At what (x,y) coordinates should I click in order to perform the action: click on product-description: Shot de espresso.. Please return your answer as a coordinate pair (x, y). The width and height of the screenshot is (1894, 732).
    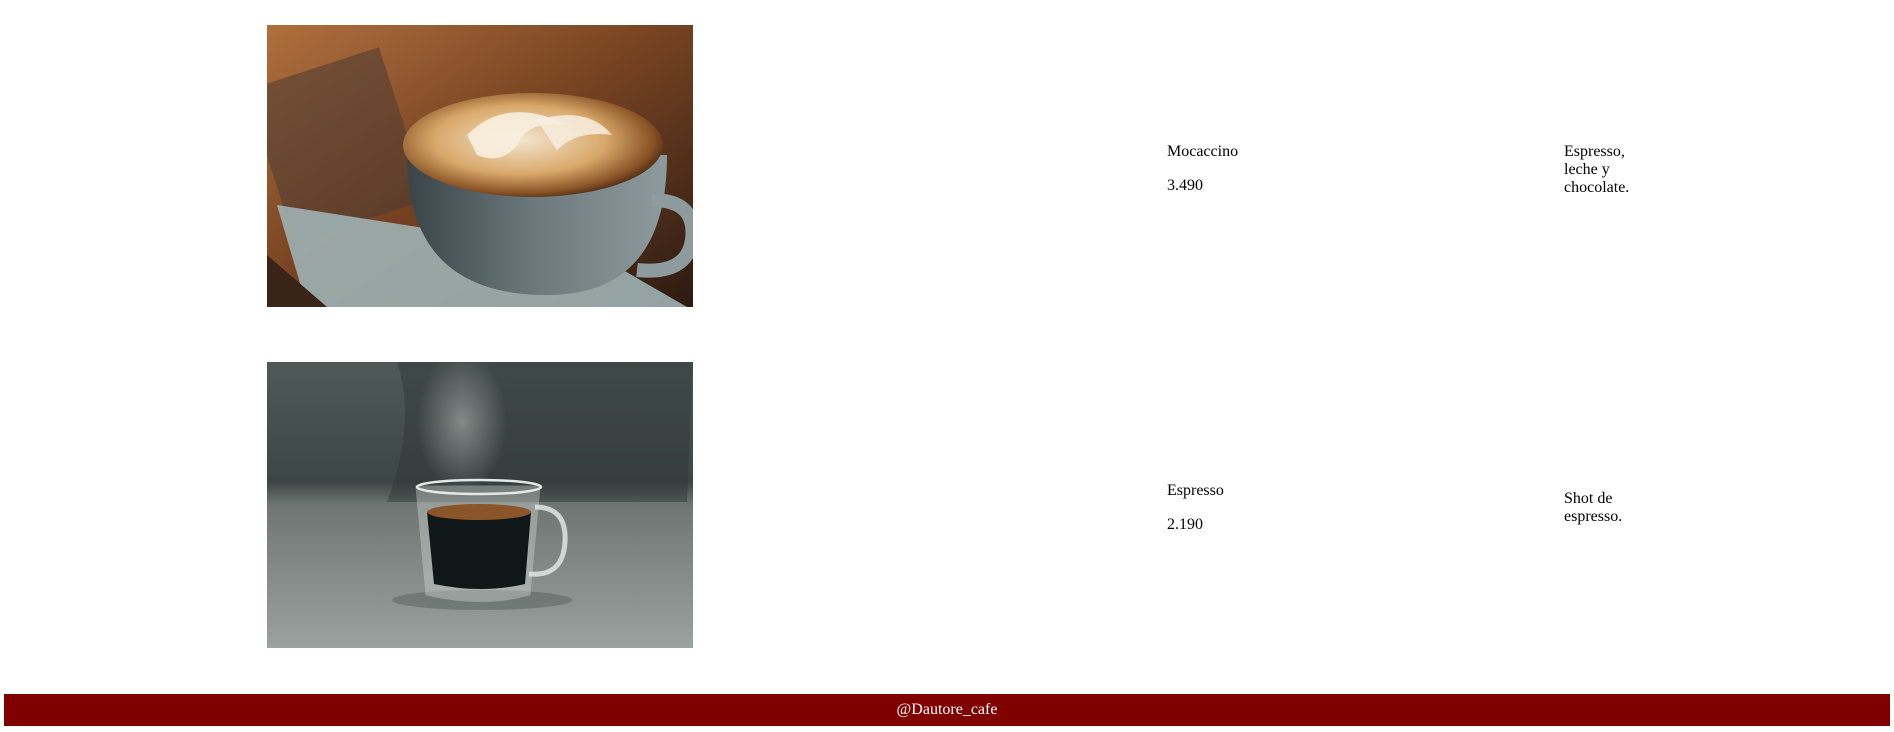
    Looking at the image, I should click on (1593, 507).